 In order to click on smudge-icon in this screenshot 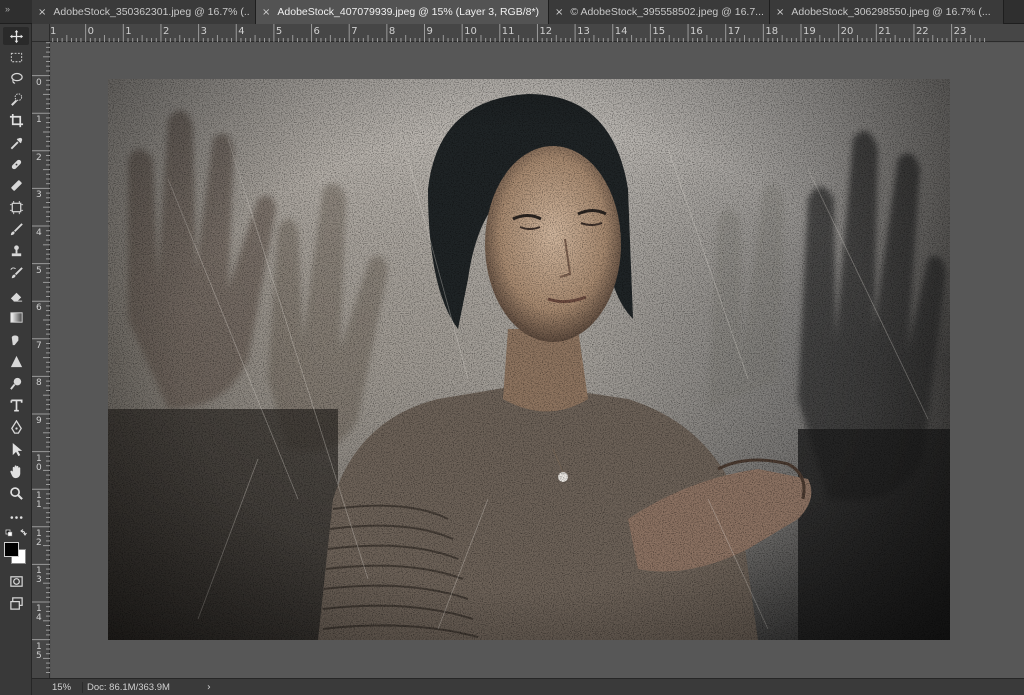, I will do `click(14, 340)`.